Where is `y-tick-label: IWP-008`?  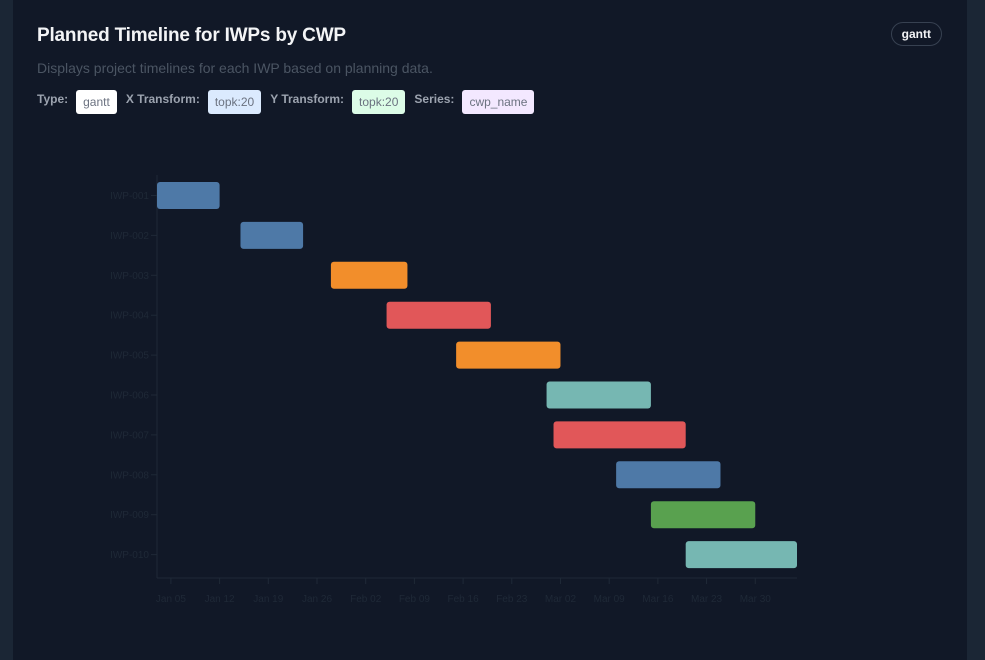
y-tick-label: IWP-008 is located at coordinates (129, 475).